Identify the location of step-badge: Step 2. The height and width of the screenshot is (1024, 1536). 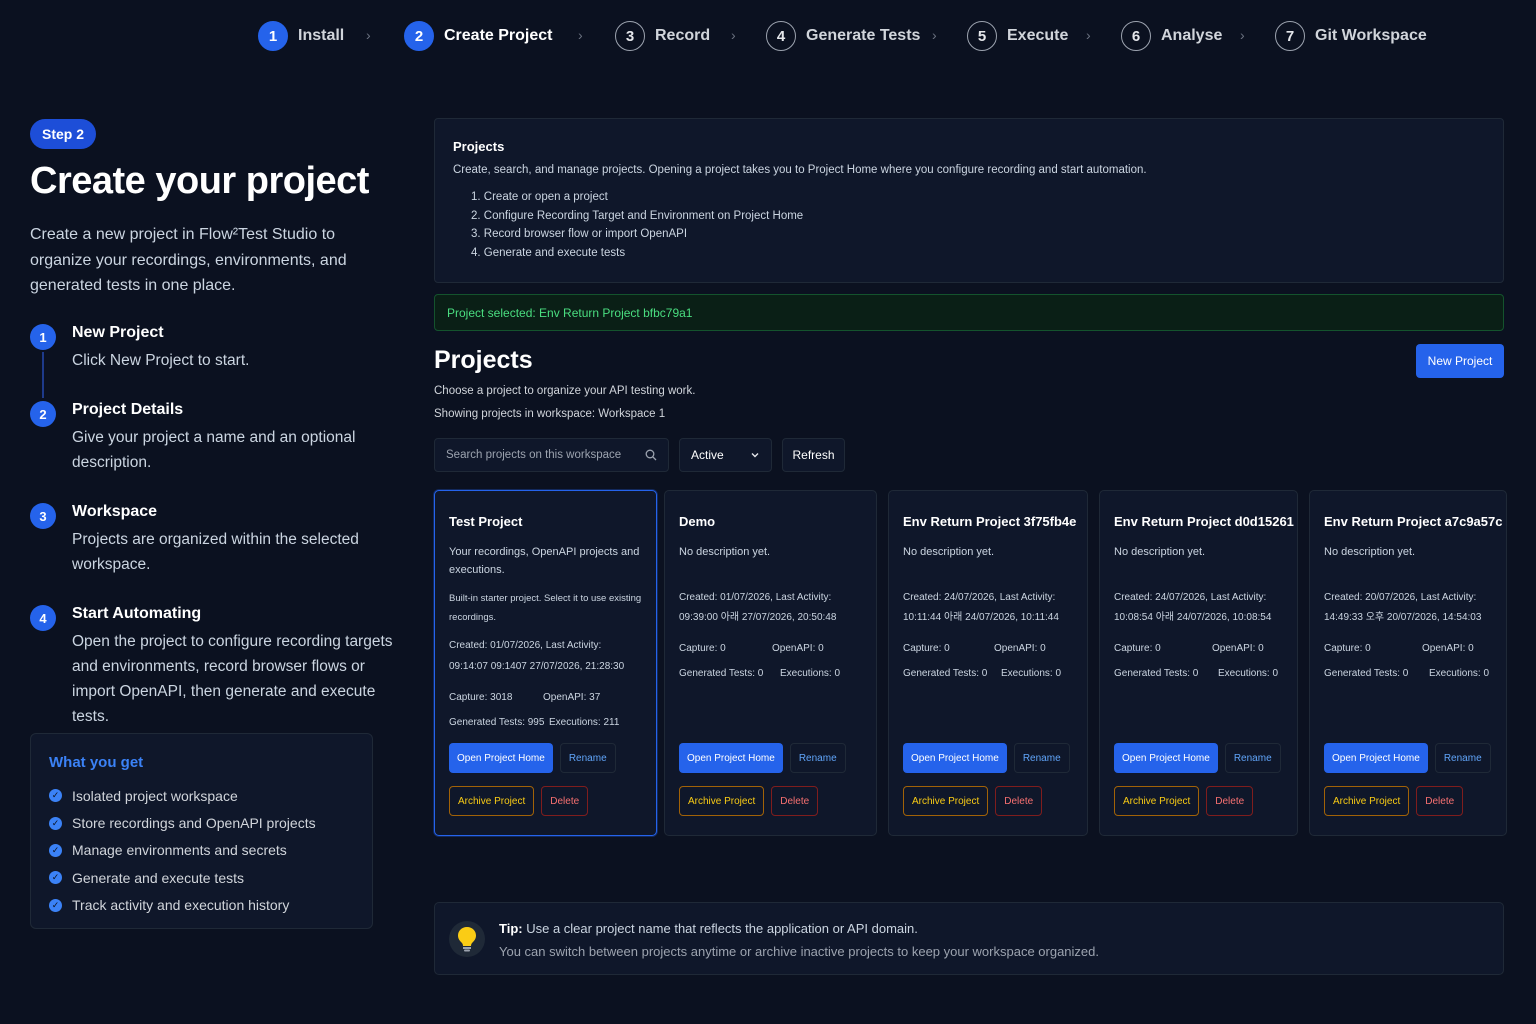
(63, 134).